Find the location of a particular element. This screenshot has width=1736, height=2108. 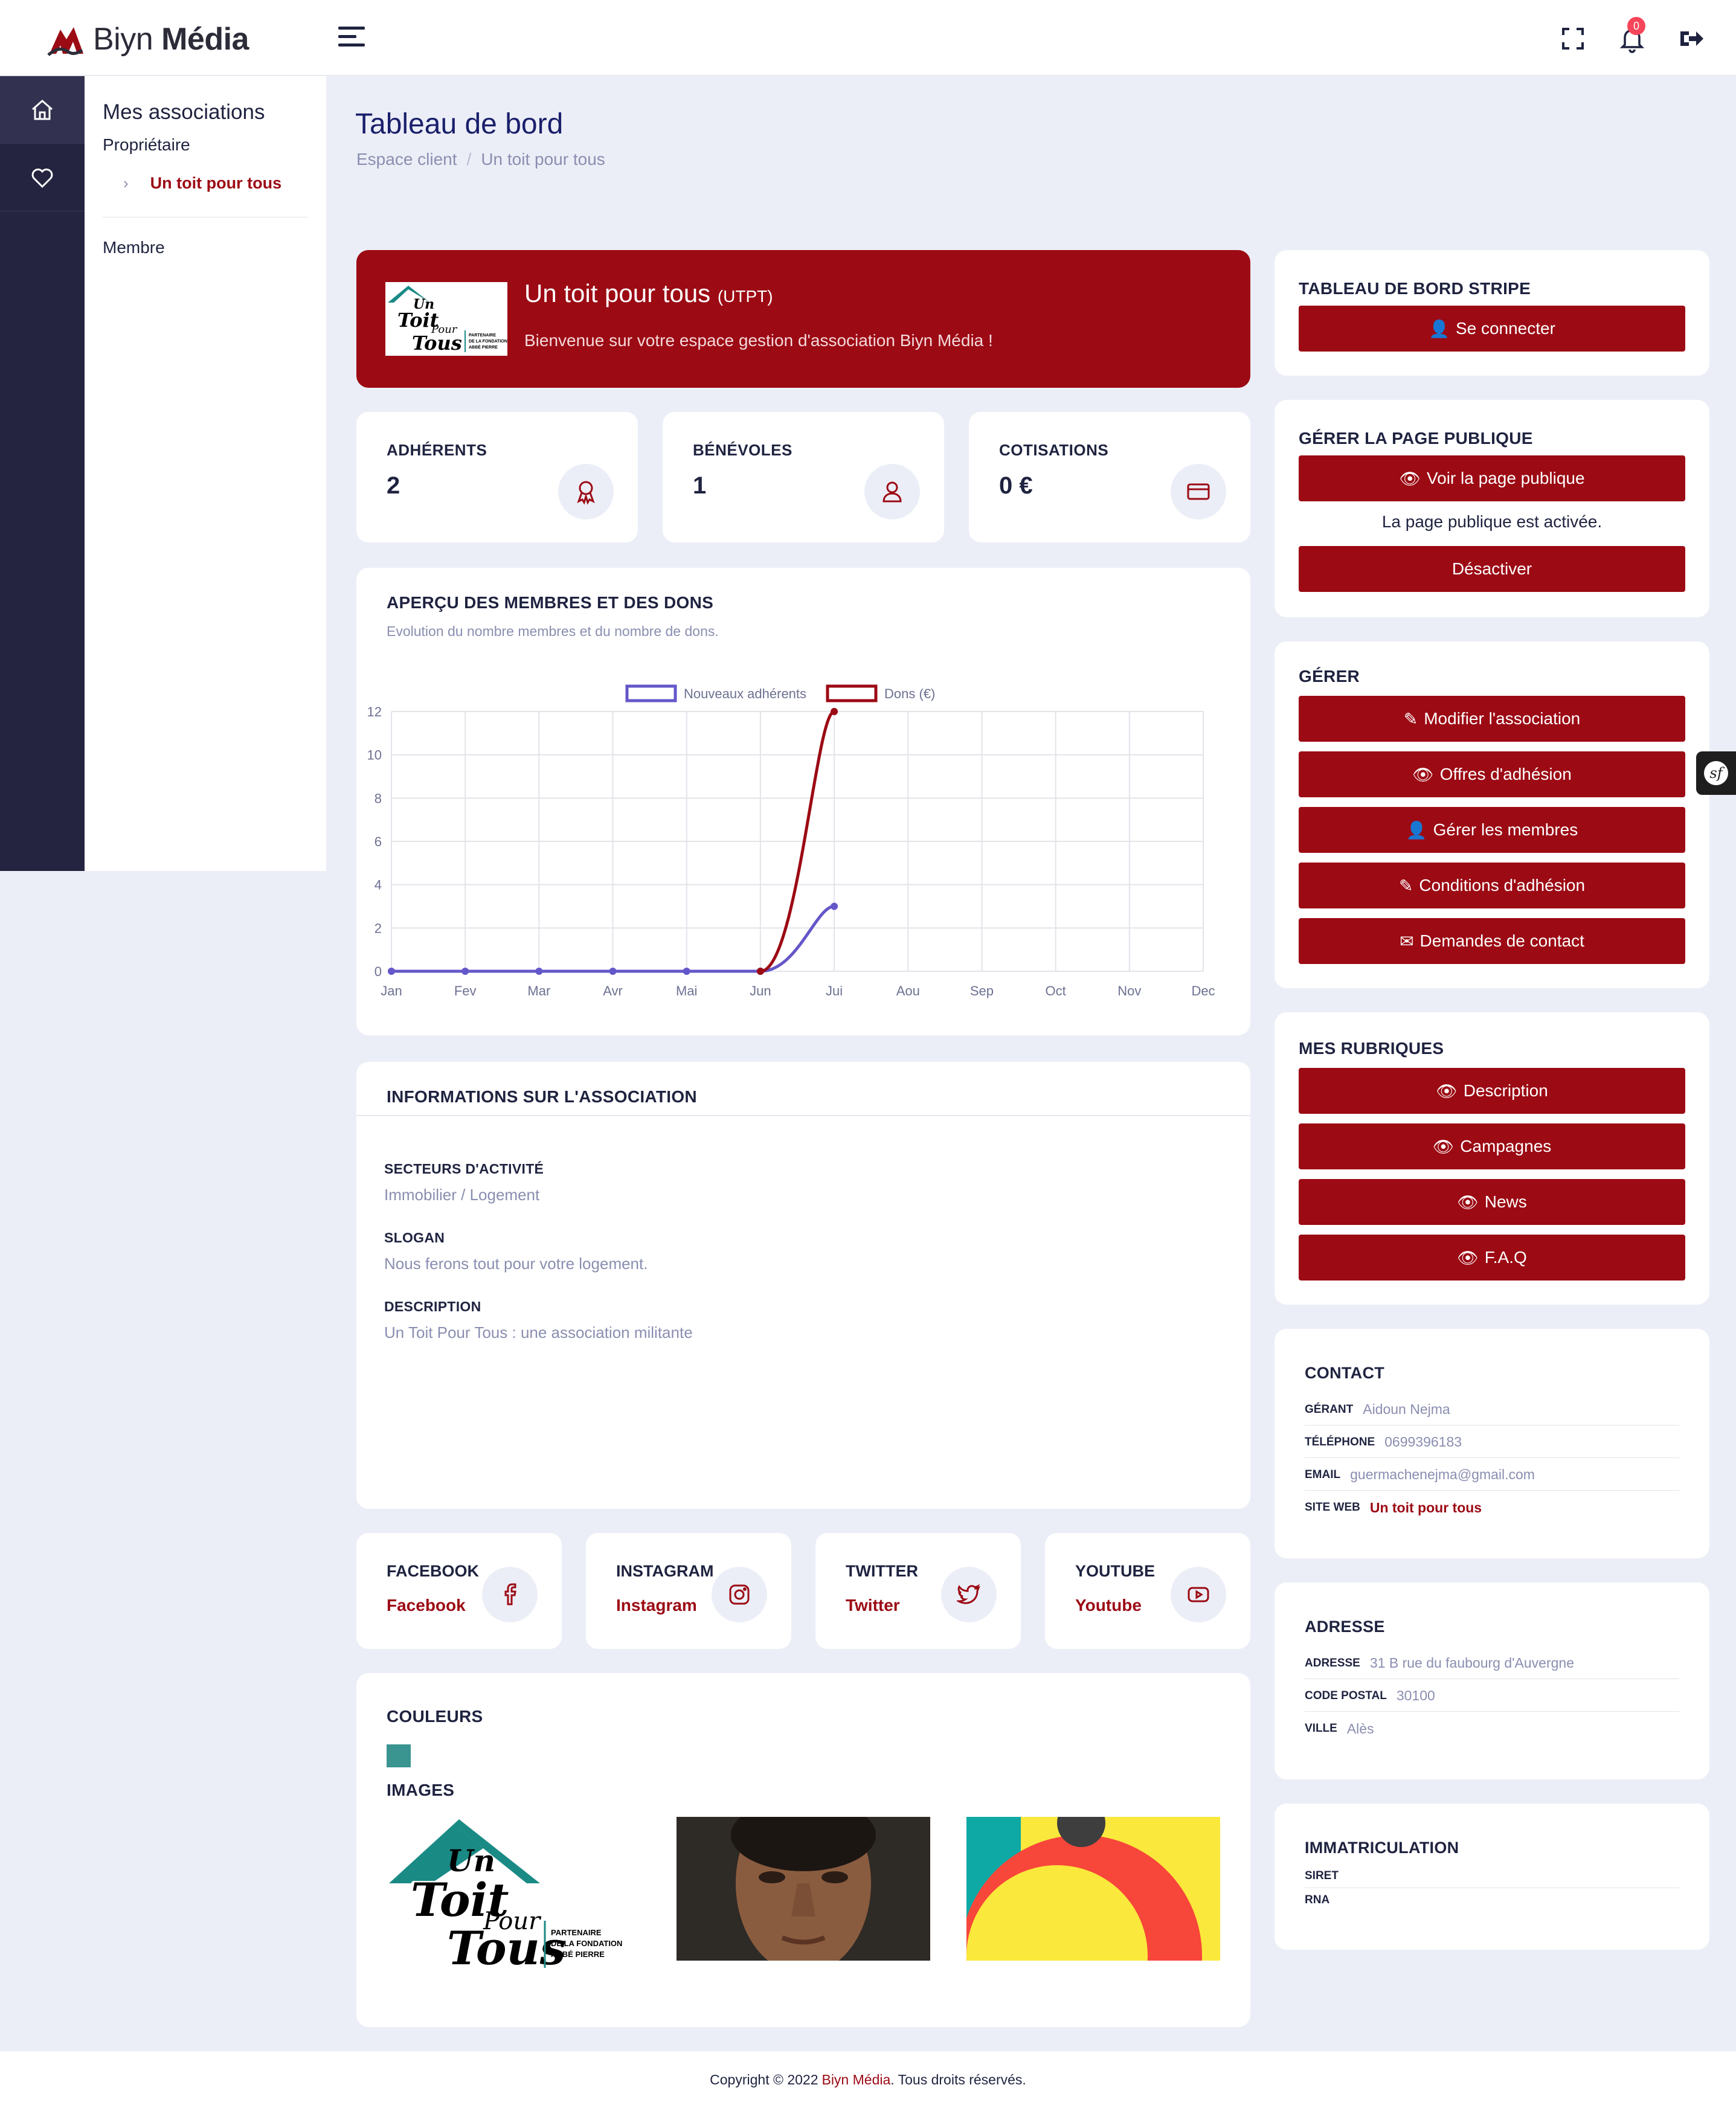

brand-mark-icon is located at coordinates (65, 41).